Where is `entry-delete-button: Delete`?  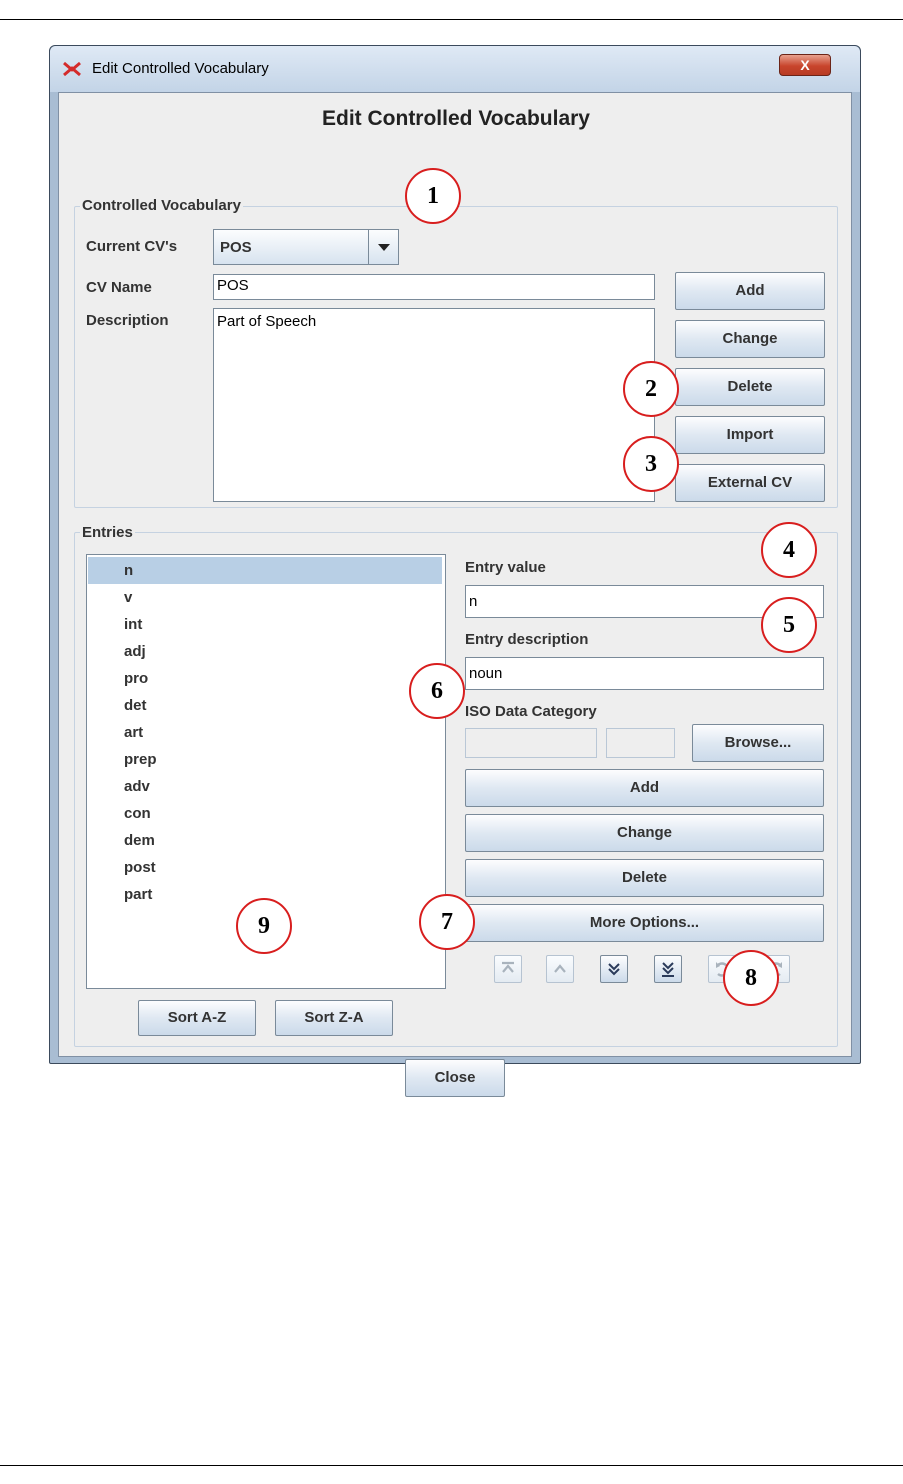
entry-delete-button: Delete is located at coordinates (644, 878).